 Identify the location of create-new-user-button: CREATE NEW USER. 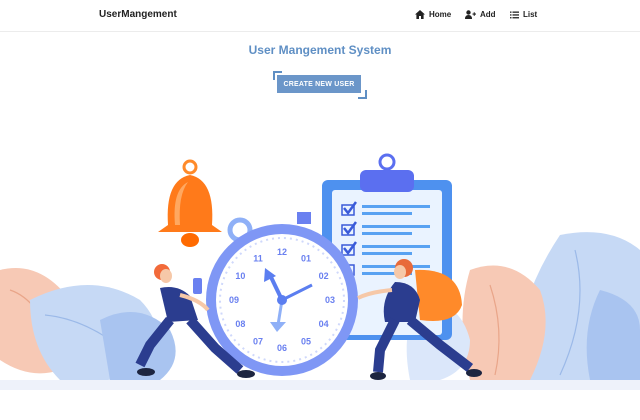
(319, 84).